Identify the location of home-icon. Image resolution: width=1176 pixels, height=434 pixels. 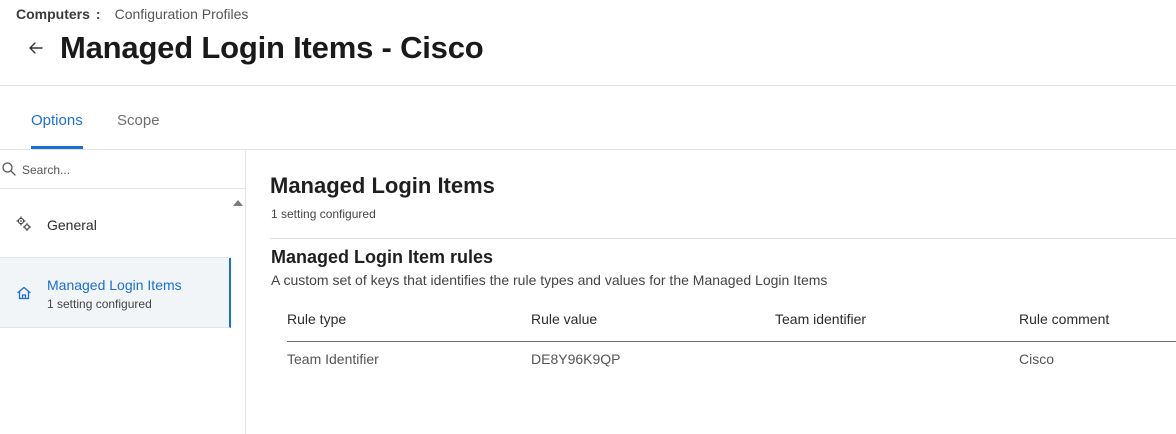
(24, 293).